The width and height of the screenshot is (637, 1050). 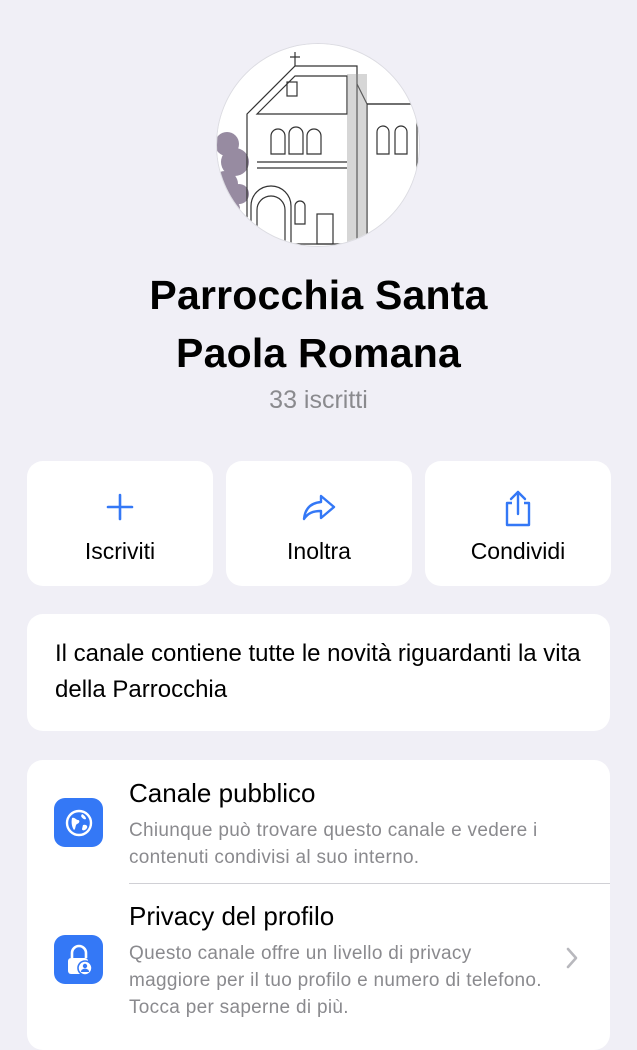 I want to click on forward-arrow-icon, so click(x=319, y=507).